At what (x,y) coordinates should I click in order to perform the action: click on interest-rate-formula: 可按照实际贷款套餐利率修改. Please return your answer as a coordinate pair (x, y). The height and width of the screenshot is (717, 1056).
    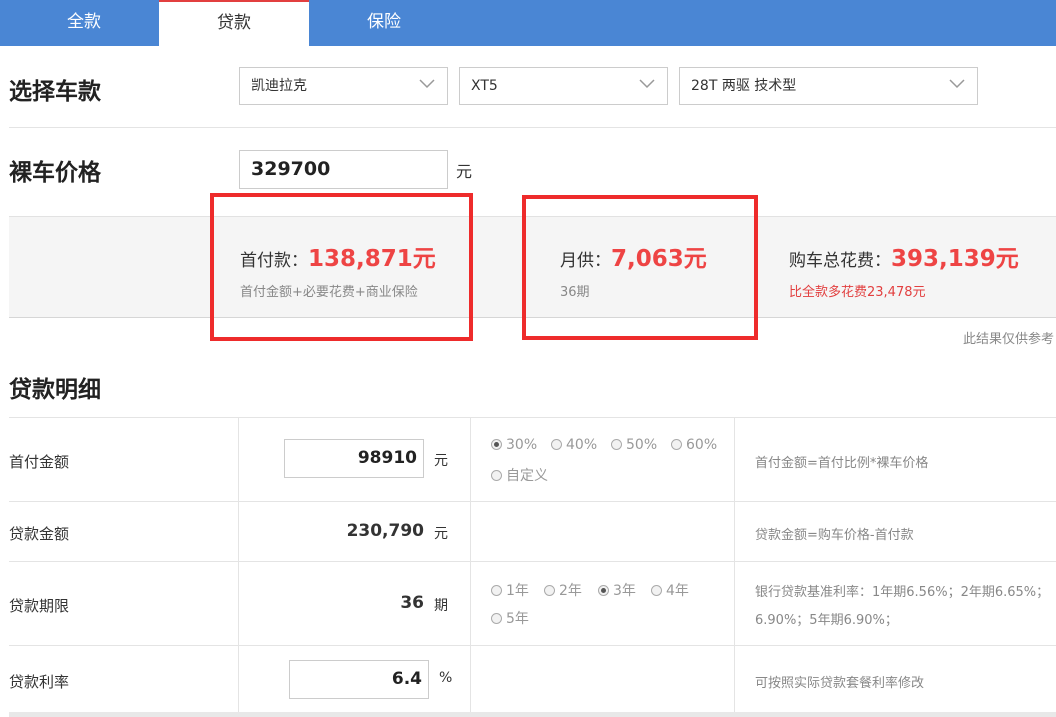
    Looking at the image, I should click on (840, 683).